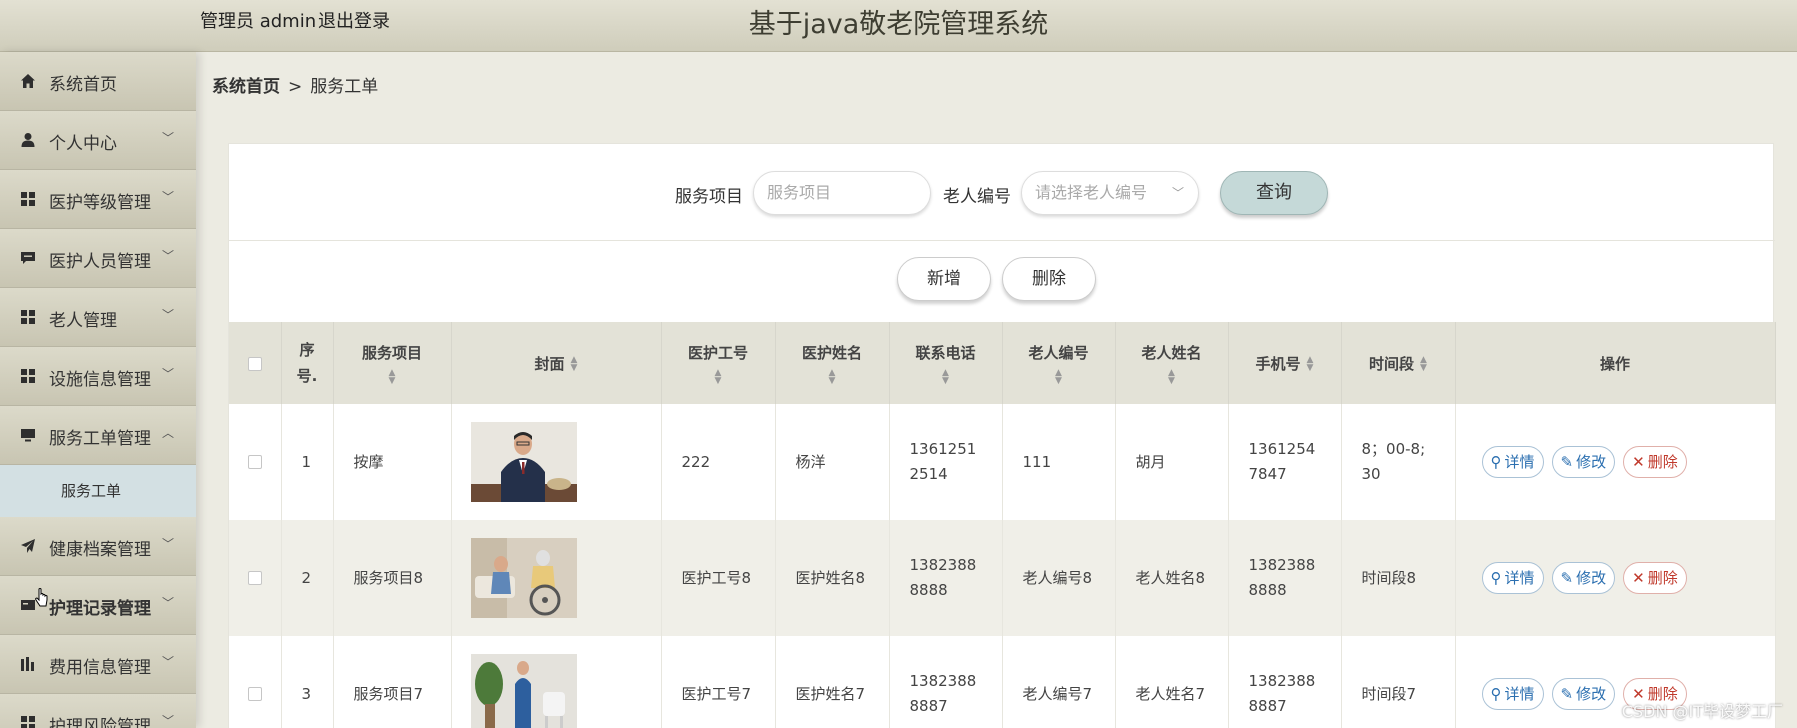 This screenshot has width=1797, height=728. What do you see at coordinates (832, 462) in the screenshot?
I see `cell-staff-name: 杨洋` at bounding box center [832, 462].